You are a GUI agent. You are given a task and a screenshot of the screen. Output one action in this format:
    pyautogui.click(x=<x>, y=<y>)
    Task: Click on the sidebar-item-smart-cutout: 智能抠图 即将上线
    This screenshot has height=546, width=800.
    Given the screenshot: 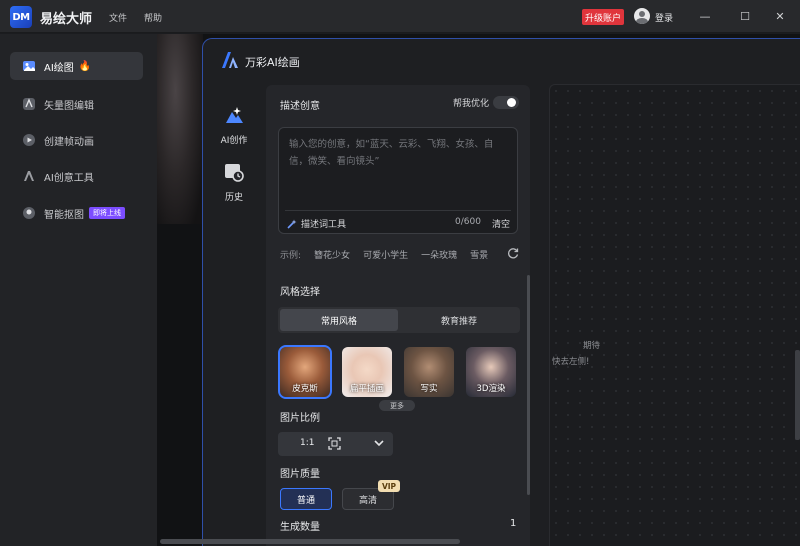 What is the action you would take?
    pyautogui.click(x=76, y=213)
    